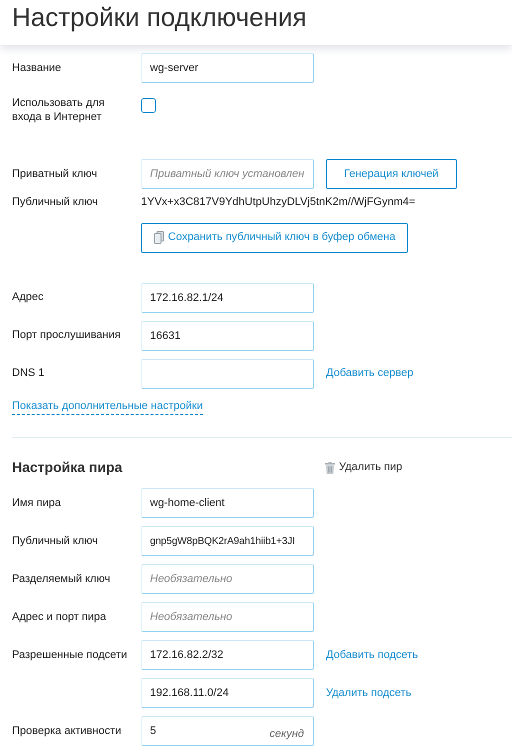 This screenshot has width=512, height=750. I want to click on field-label: Приватный ключ, so click(55, 174).